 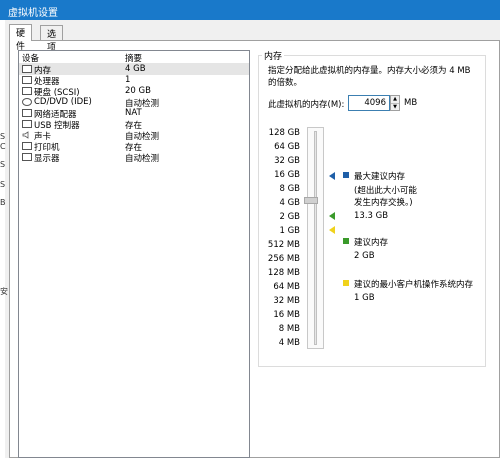 I want to click on window-title: 虚拟机设置, so click(x=33, y=13).